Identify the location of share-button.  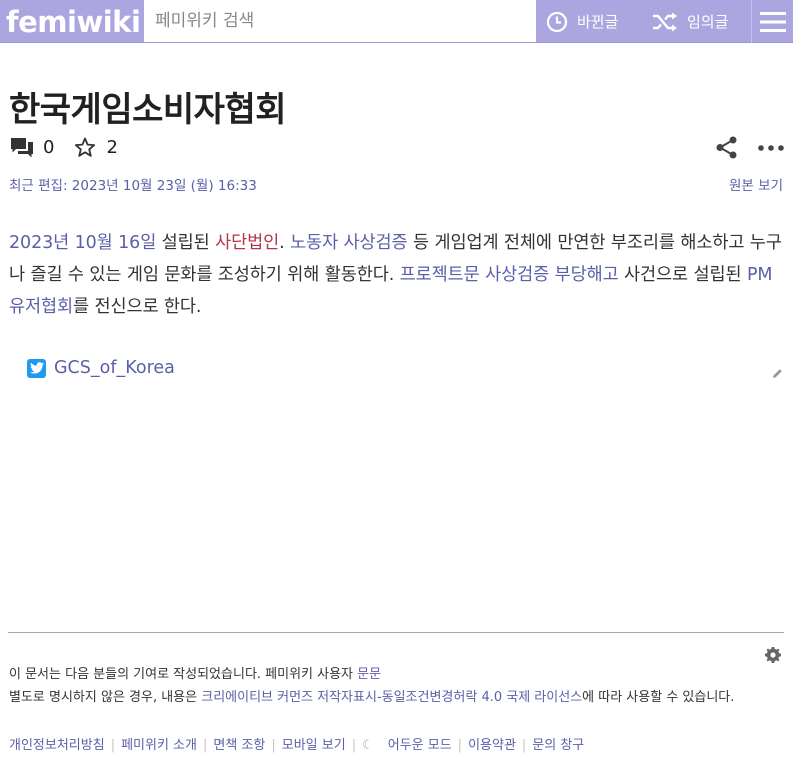
(726, 147).